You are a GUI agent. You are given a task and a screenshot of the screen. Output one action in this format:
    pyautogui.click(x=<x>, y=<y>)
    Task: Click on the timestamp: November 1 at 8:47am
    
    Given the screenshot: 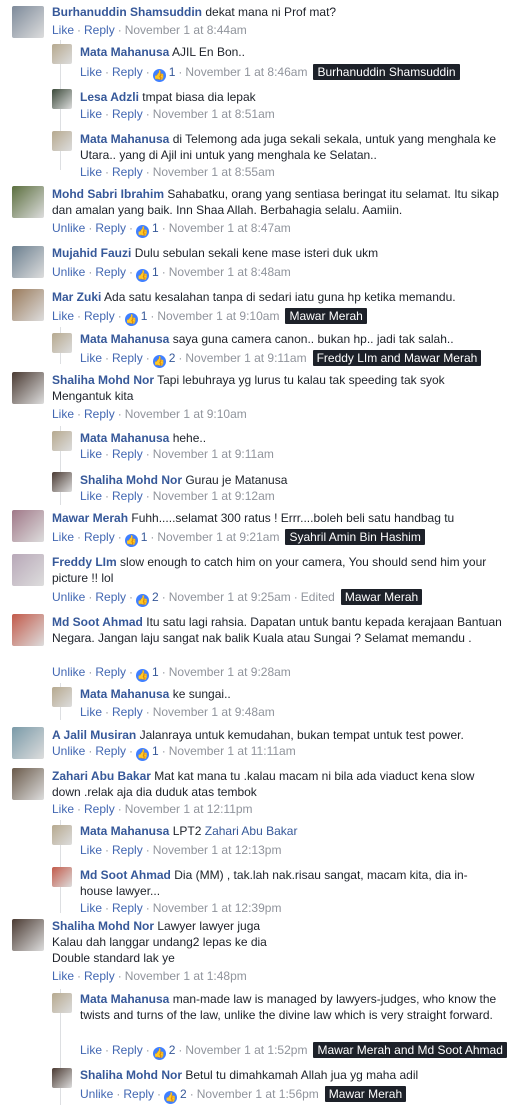 What is the action you would take?
    pyautogui.click(x=230, y=228)
    